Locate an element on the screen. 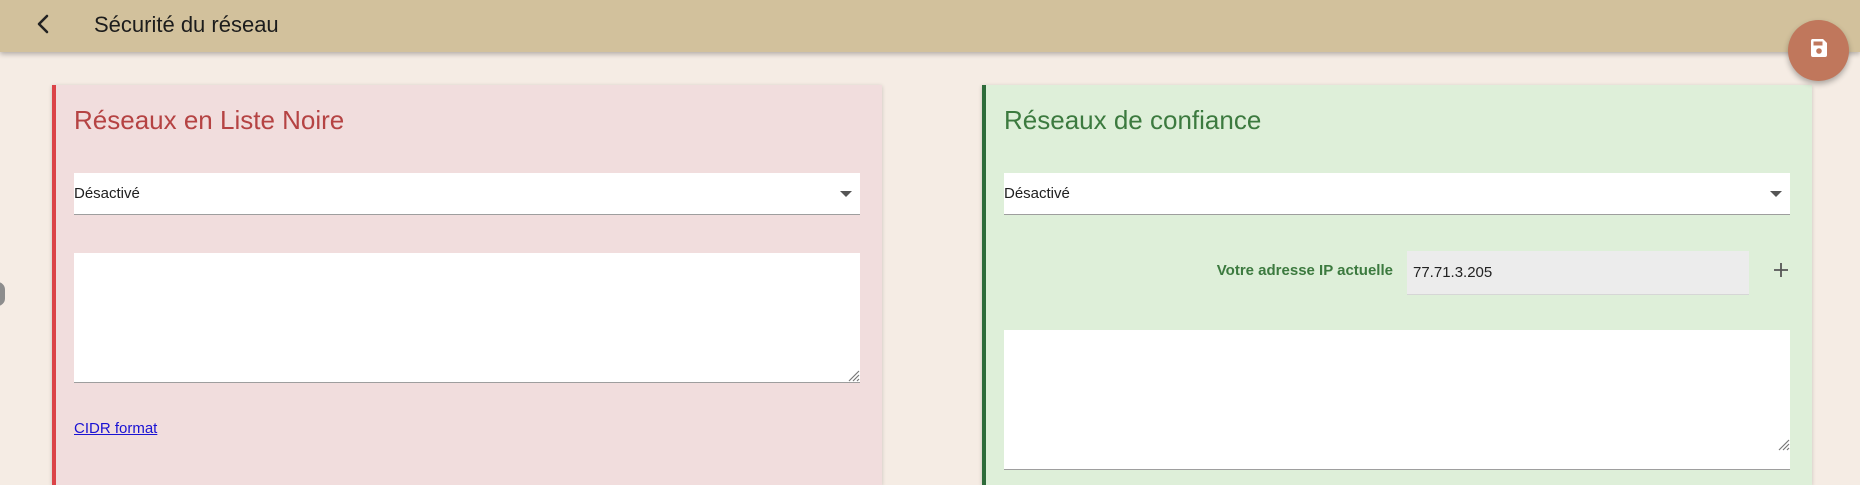  current-ip-field is located at coordinates (1578, 273).